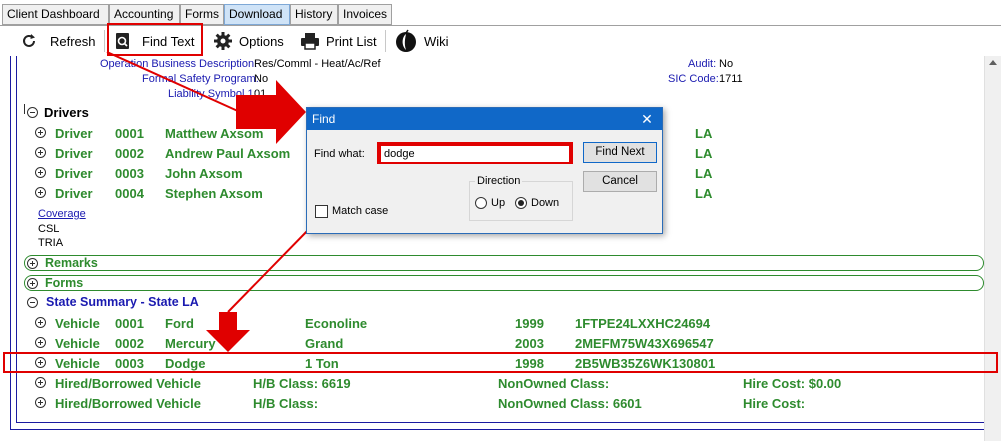 The image size is (1001, 441). I want to click on direction-down-label: Down, so click(545, 203).